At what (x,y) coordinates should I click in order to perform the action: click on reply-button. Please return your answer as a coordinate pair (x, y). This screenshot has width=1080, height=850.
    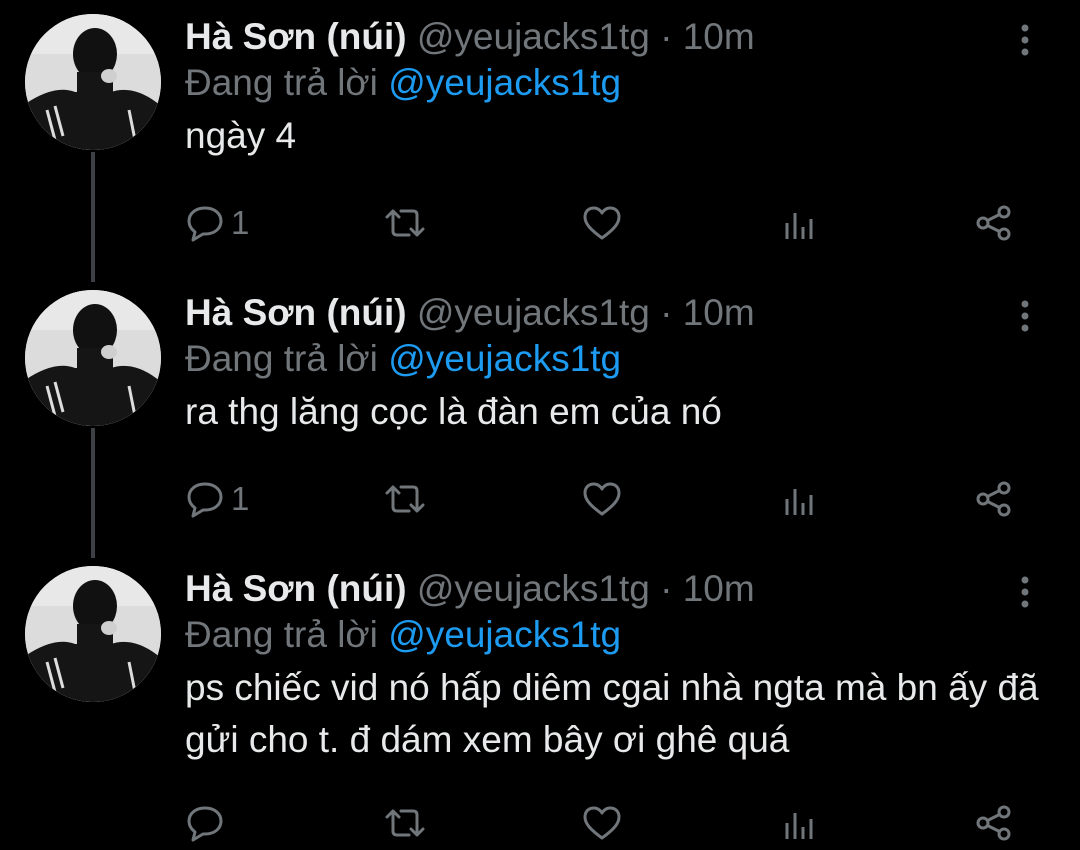
    Looking at the image, I should click on (208, 823).